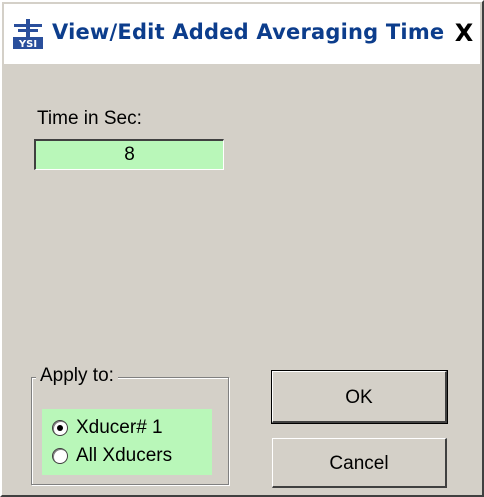  What do you see at coordinates (464, 33) in the screenshot?
I see `close-button: X` at bounding box center [464, 33].